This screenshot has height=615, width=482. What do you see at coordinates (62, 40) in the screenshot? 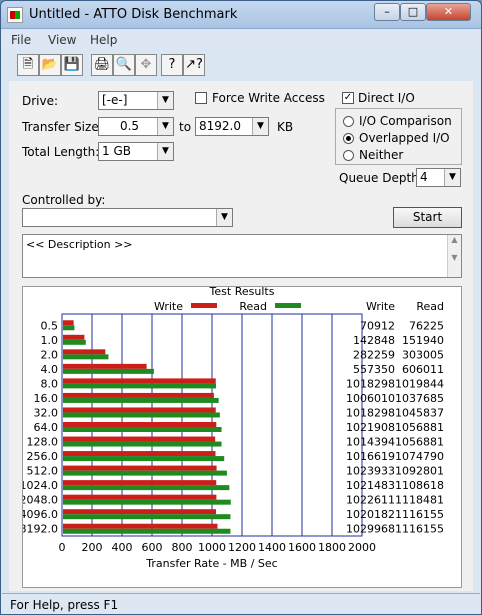
I see `menu-view: View` at bounding box center [62, 40].